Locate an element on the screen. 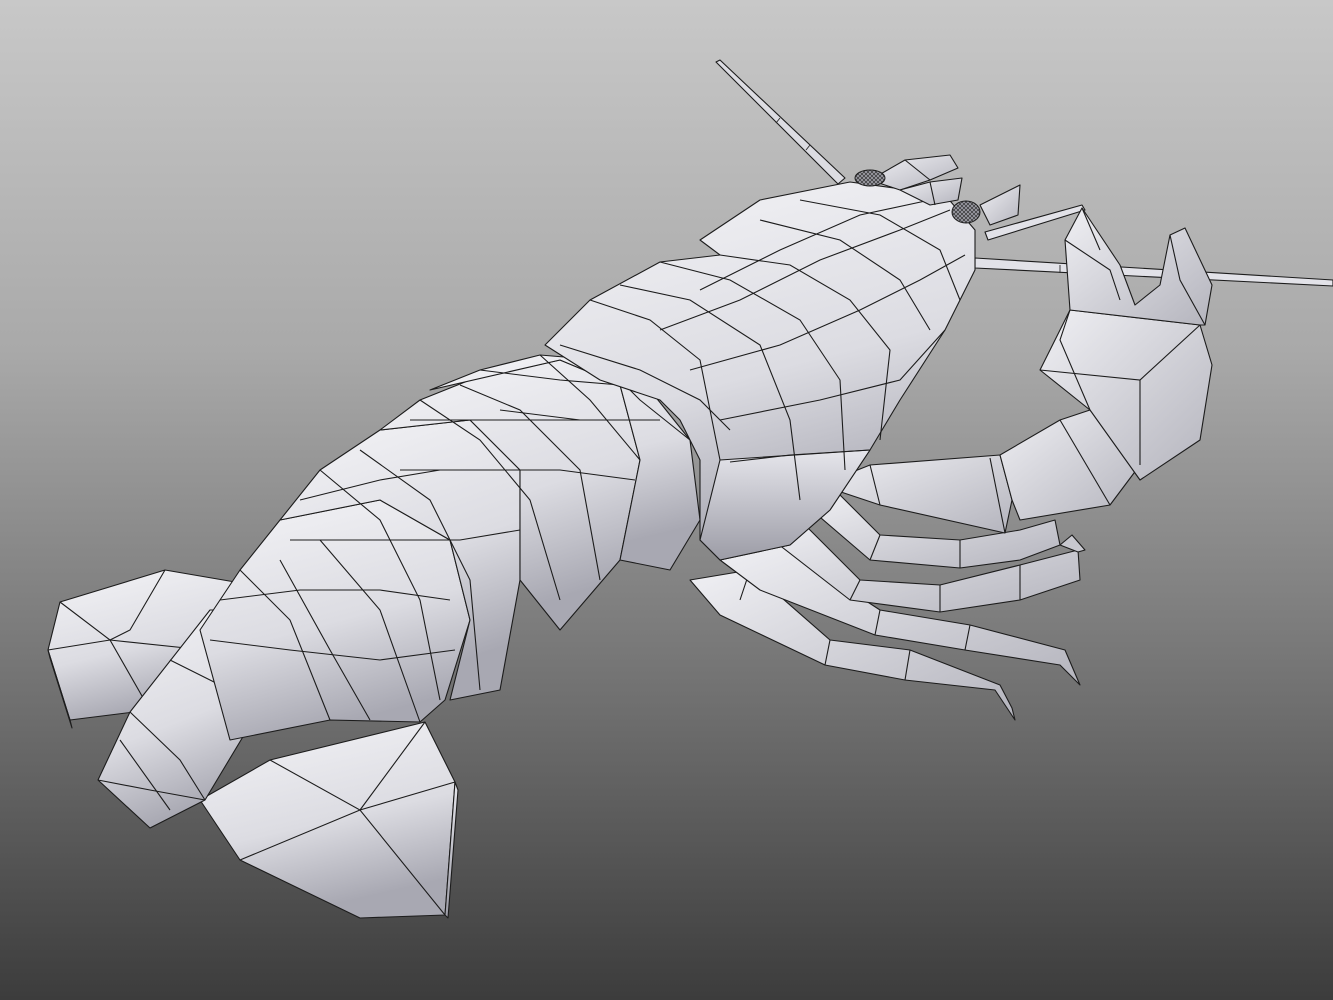 The image size is (1333, 1000). right-eye is located at coordinates (966, 212).